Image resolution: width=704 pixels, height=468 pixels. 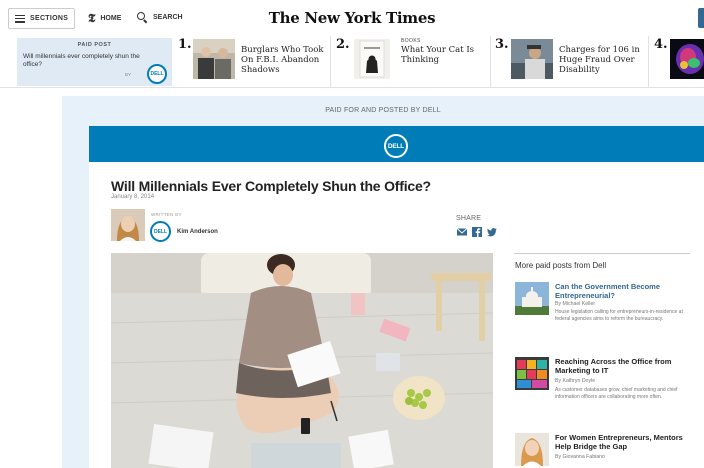 What do you see at coordinates (185, 44) in the screenshot?
I see `story-number: 1.` at bounding box center [185, 44].